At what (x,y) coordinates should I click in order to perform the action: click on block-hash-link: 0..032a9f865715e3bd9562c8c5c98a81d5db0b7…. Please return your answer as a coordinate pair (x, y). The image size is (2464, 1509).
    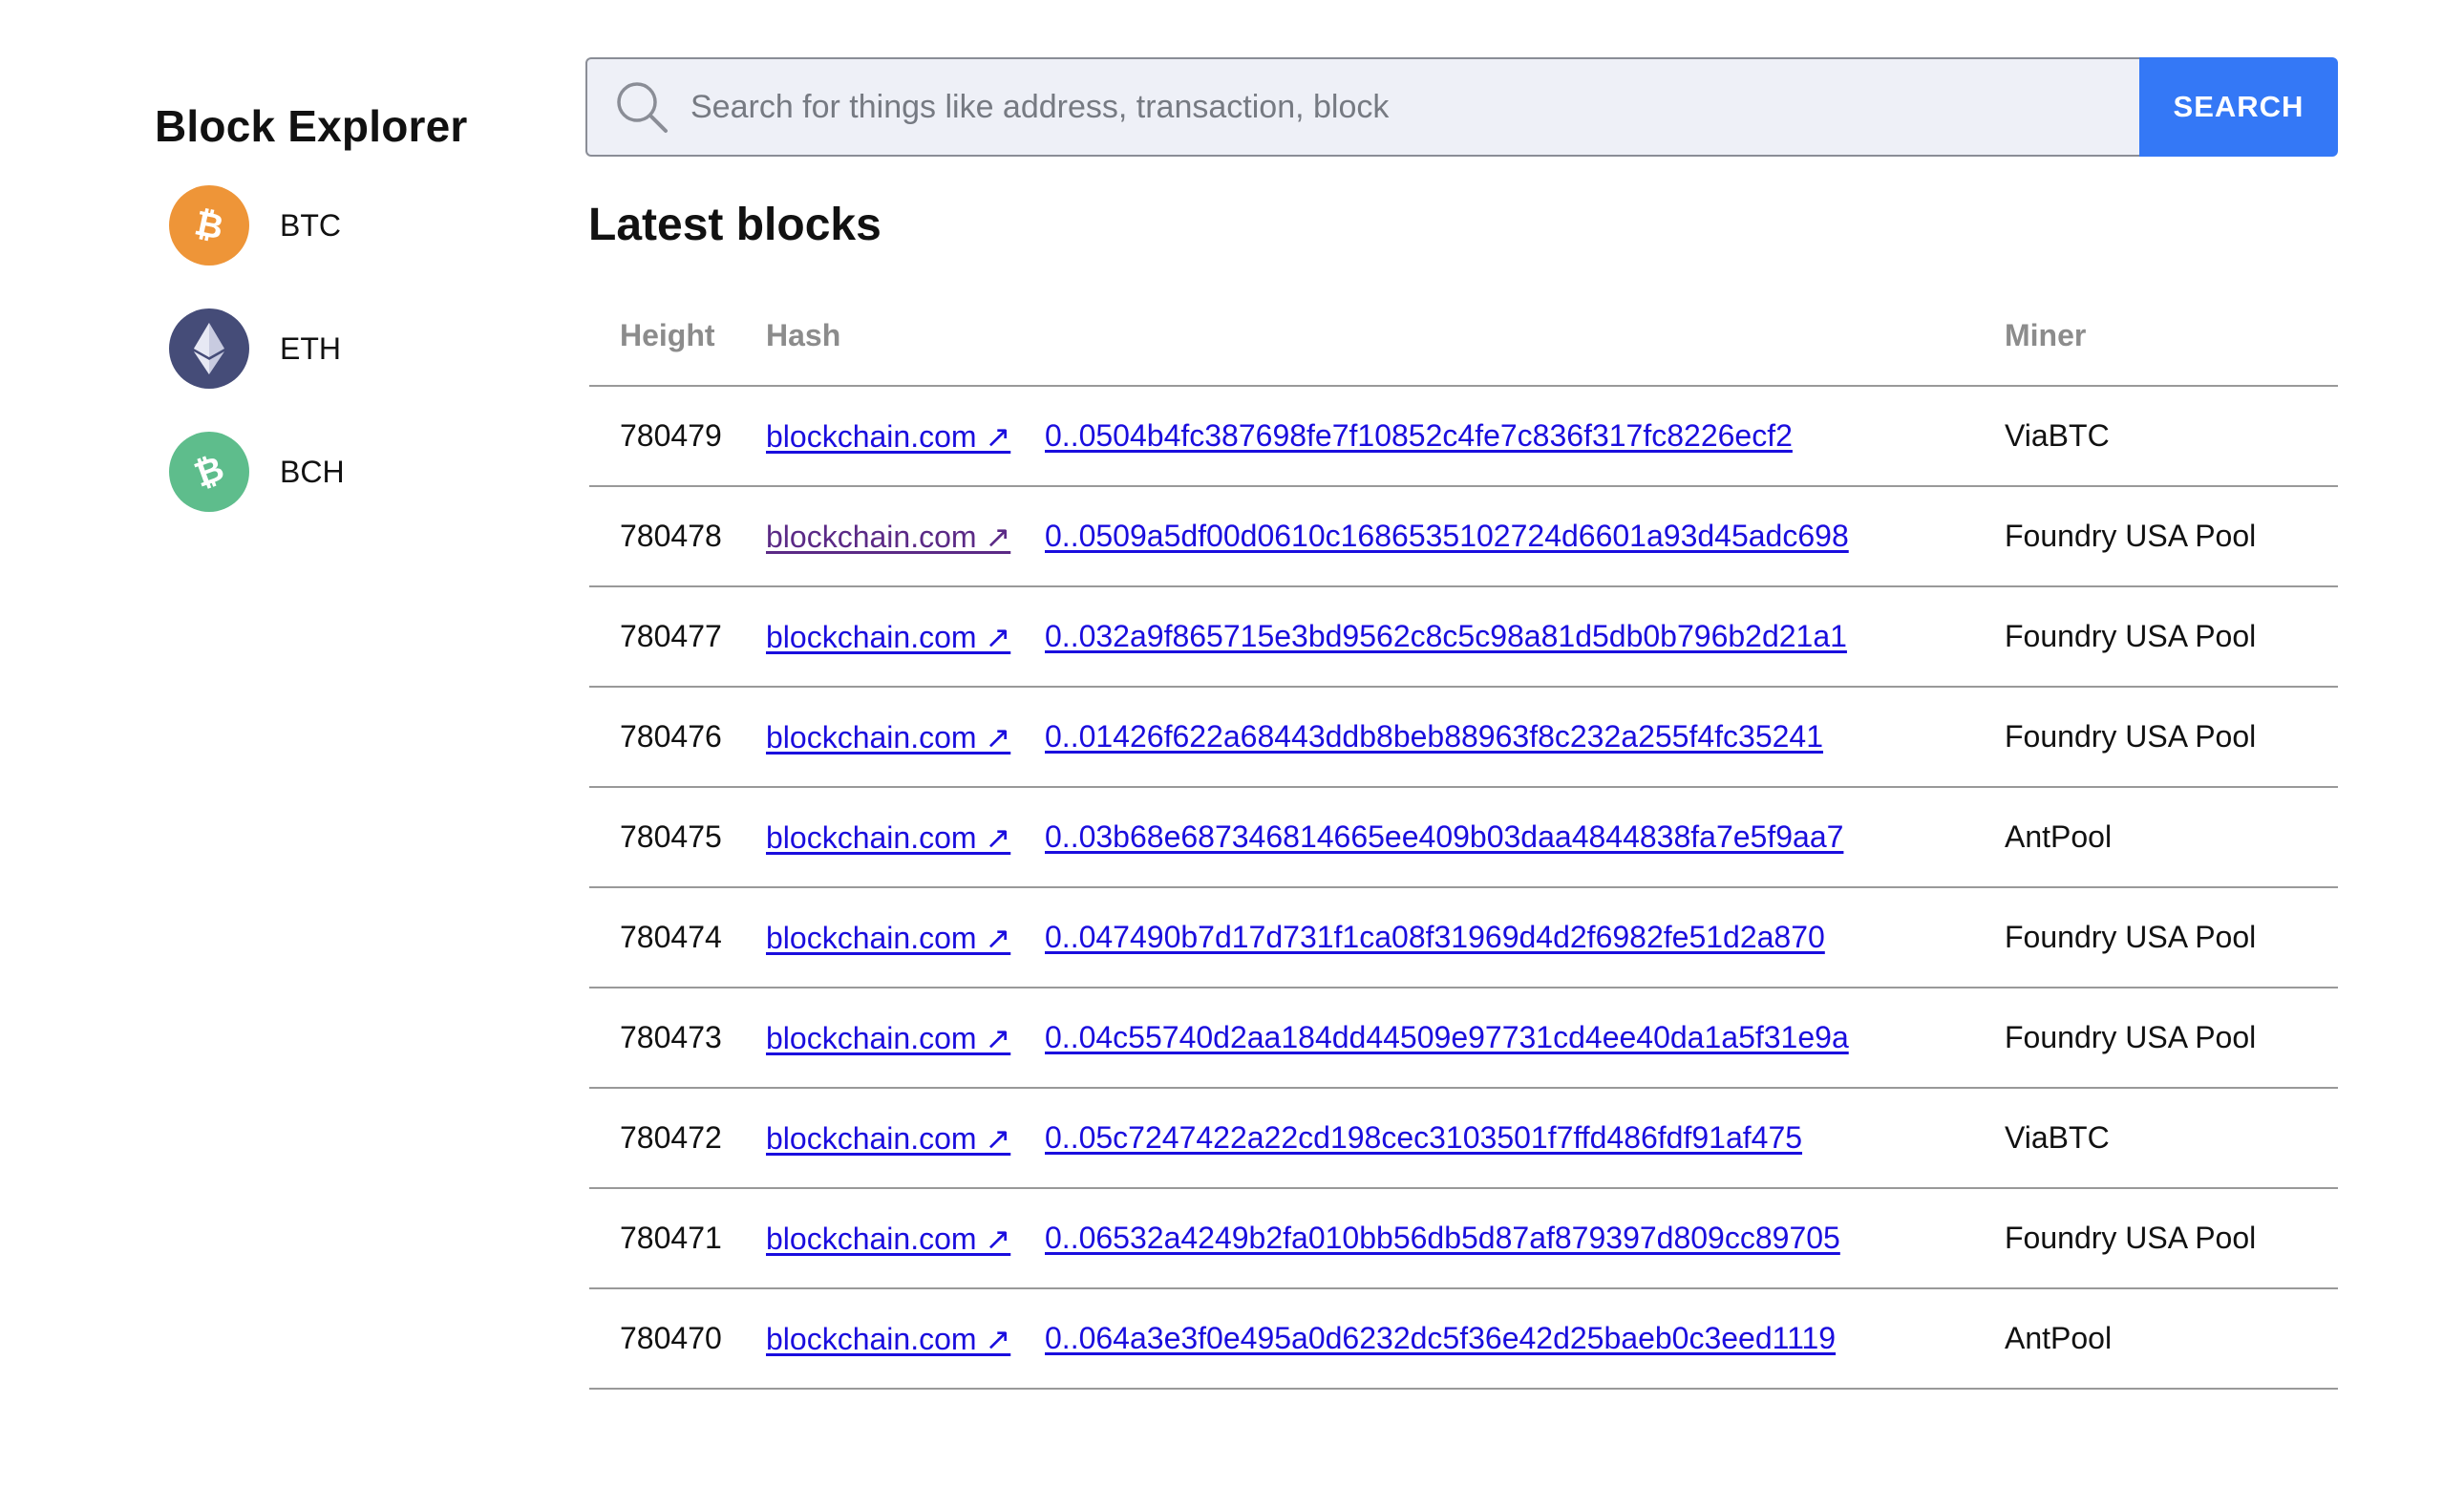
    Looking at the image, I should click on (1446, 636).